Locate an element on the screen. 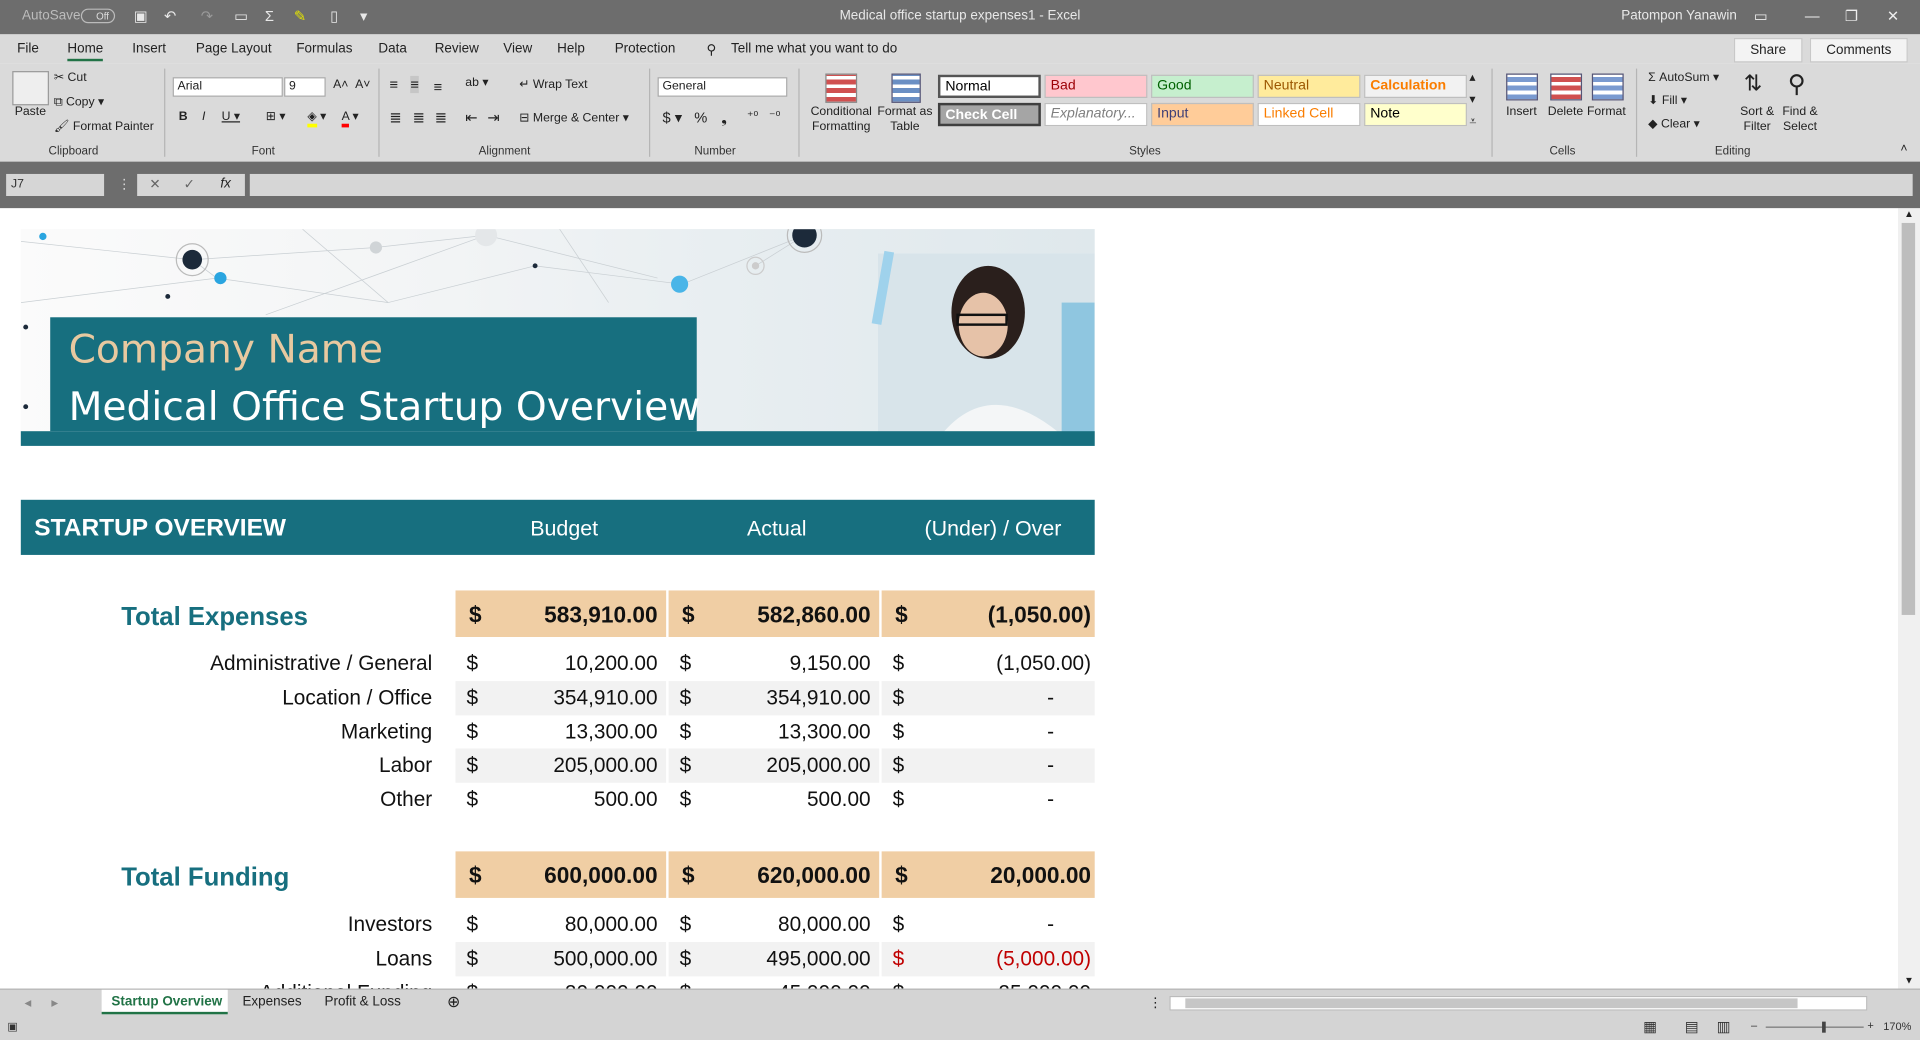  find-select-button: Find & Select is located at coordinates (1800, 119).